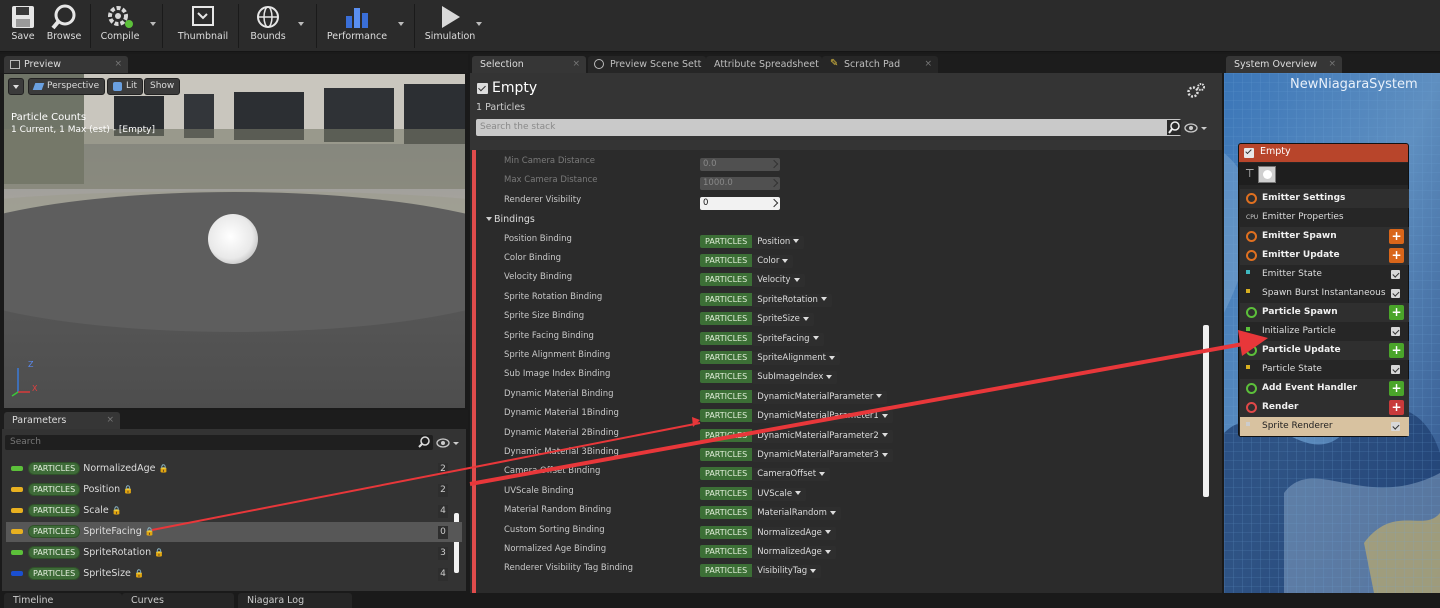 The width and height of the screenshot is (1440, 608). Describe the element at coordinates (301, 24) in the screenshot. I see `bounds-dropdown-arrow` at that location.